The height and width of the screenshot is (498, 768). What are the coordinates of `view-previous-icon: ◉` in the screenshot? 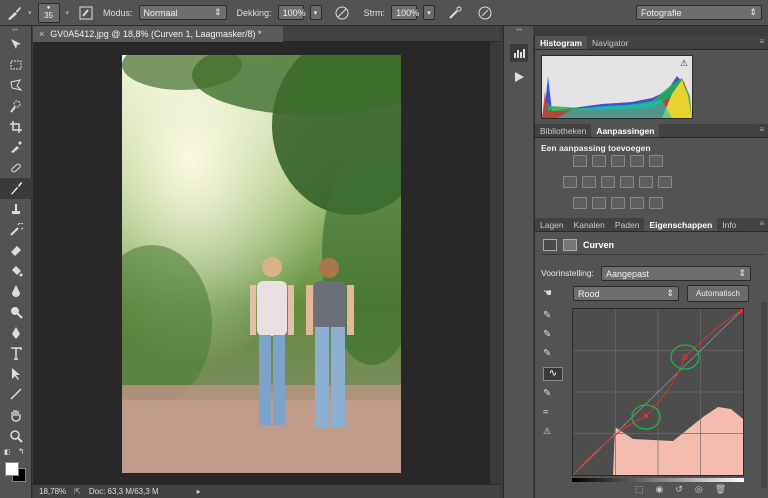 It's located at (660, 489).